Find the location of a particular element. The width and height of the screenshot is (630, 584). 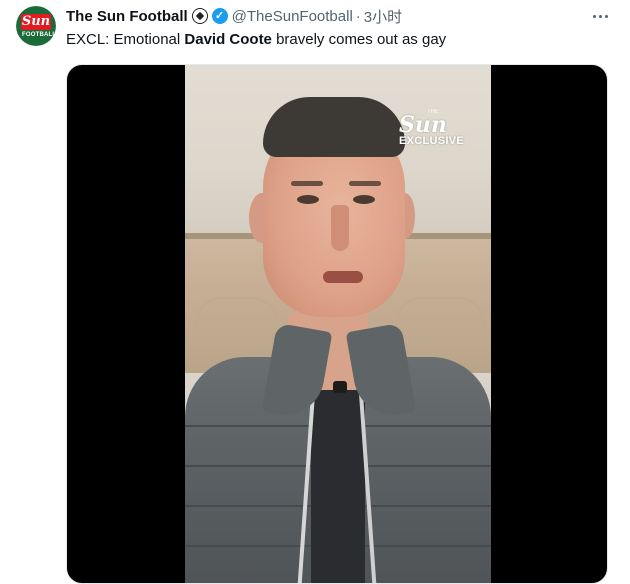

panel-carving-left is located at coordinates (237, 314).